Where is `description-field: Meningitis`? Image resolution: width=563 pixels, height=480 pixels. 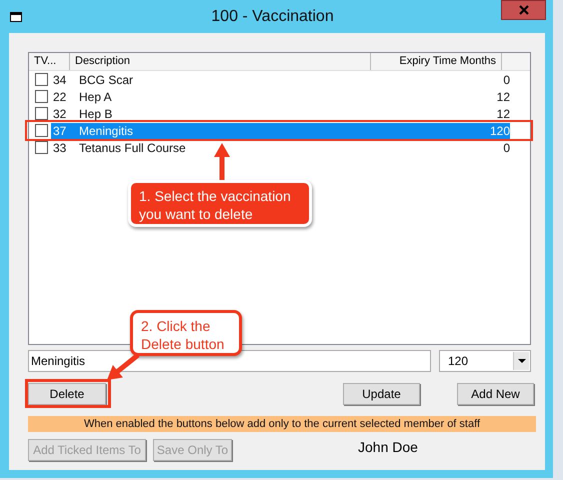
description-field: Meningitis is located at coordinates (229, 361).